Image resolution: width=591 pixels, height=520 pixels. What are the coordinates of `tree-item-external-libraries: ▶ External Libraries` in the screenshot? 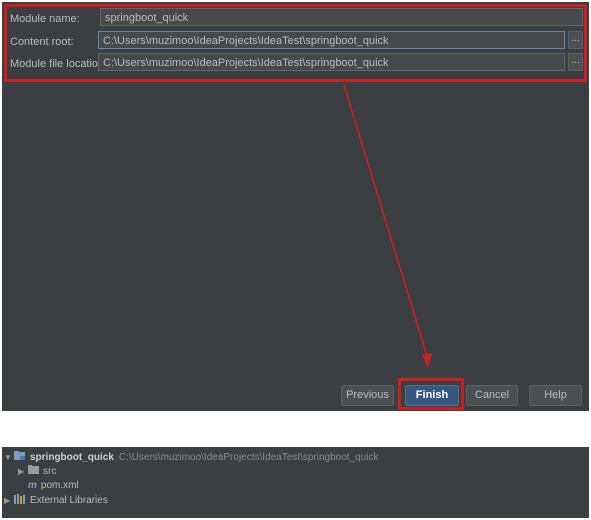 It's located at (56, 500).